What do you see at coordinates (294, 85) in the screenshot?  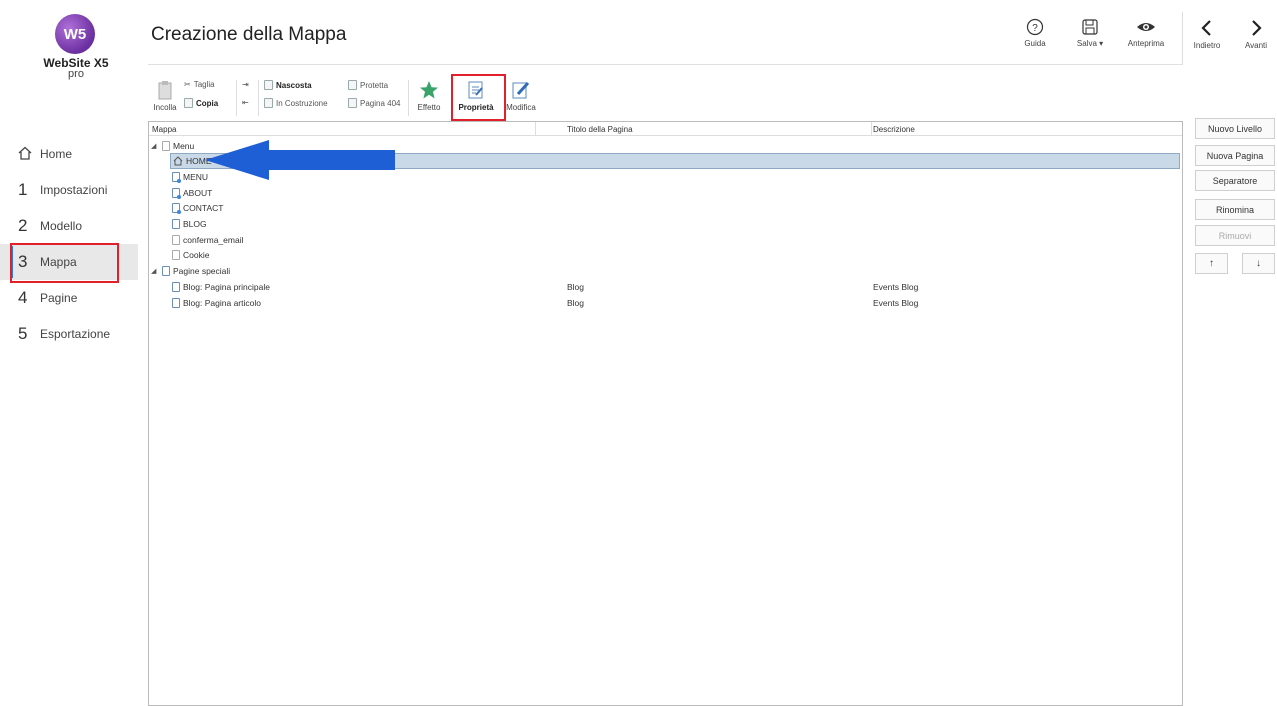 I see `nascosta-label: Nascosta` at bounding box center [294, 85].